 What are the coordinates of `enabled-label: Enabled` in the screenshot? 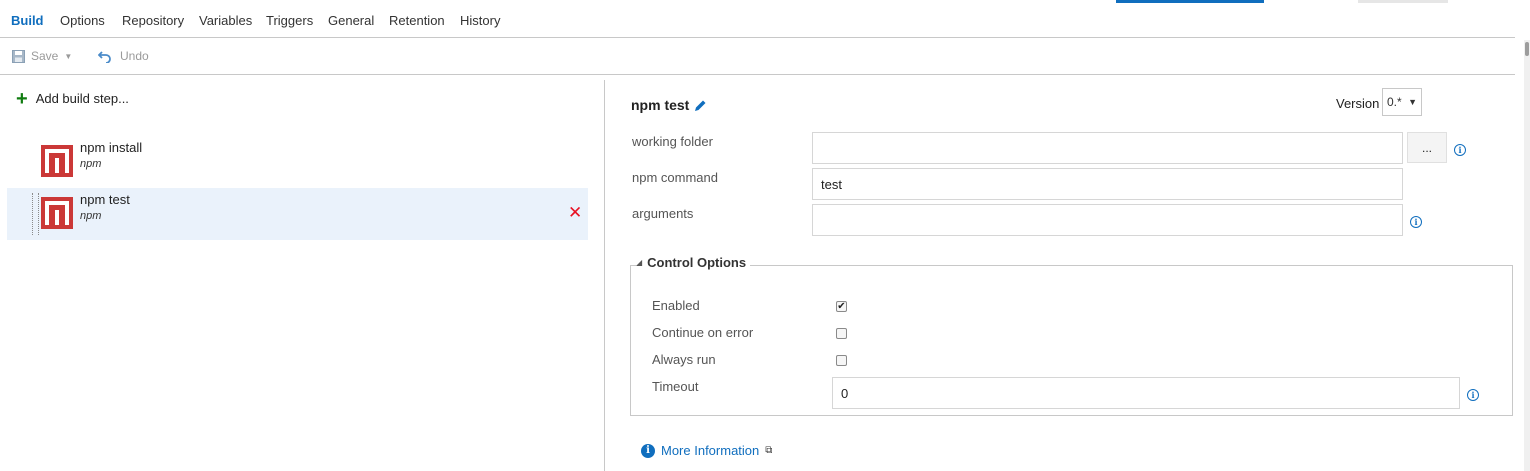 It's located at (676, 305).